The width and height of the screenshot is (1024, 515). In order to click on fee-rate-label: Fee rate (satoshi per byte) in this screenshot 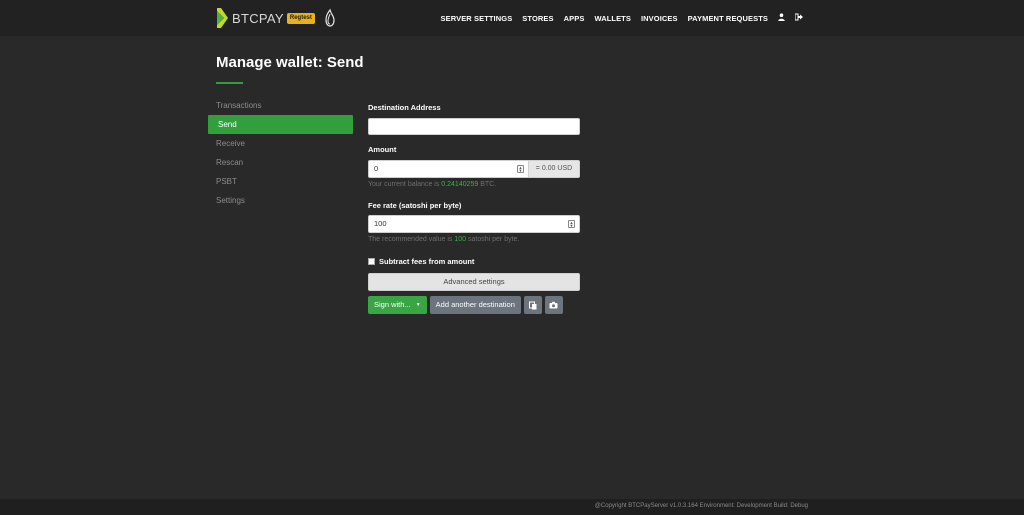, I will do `click(415, 205)`.